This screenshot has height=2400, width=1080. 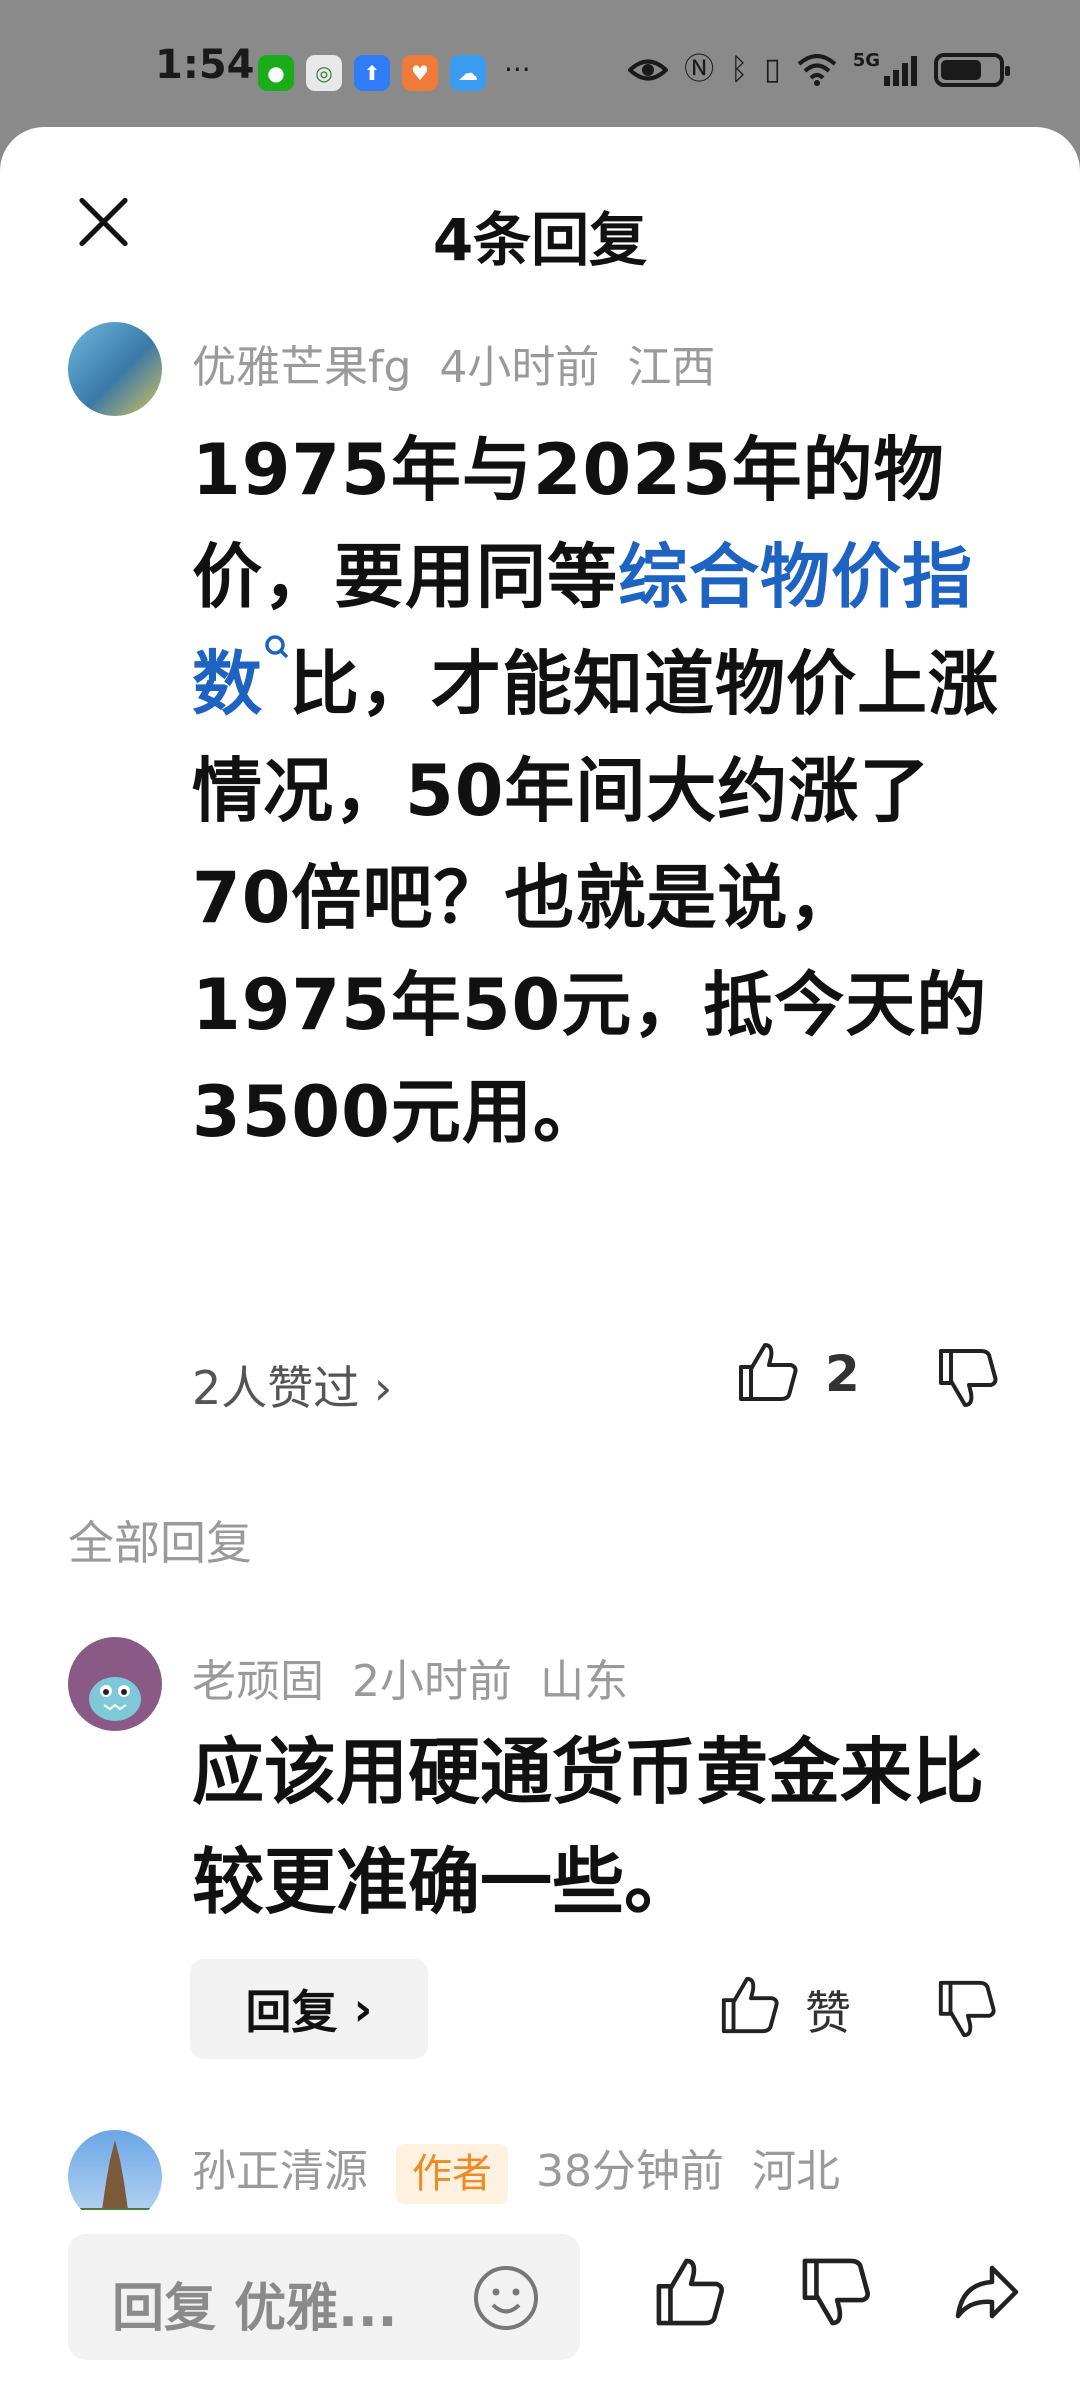 What do you see at coordinates (258, 1681) in the screenshot?
I see `author-name: 老顽固` at bounding box center [258, 1681].